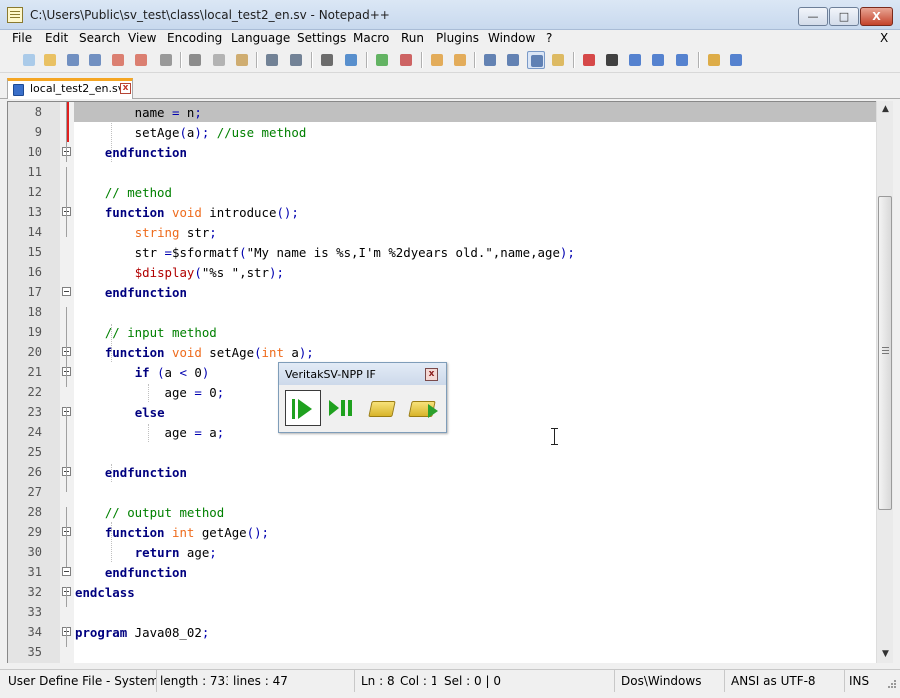 Image resolution: width=900 pixels, height=698 pixels. Describe the element at coordinates (442, 352) in the screenshot. I see `code-line: 20 function void setAge(int a);` at that location.